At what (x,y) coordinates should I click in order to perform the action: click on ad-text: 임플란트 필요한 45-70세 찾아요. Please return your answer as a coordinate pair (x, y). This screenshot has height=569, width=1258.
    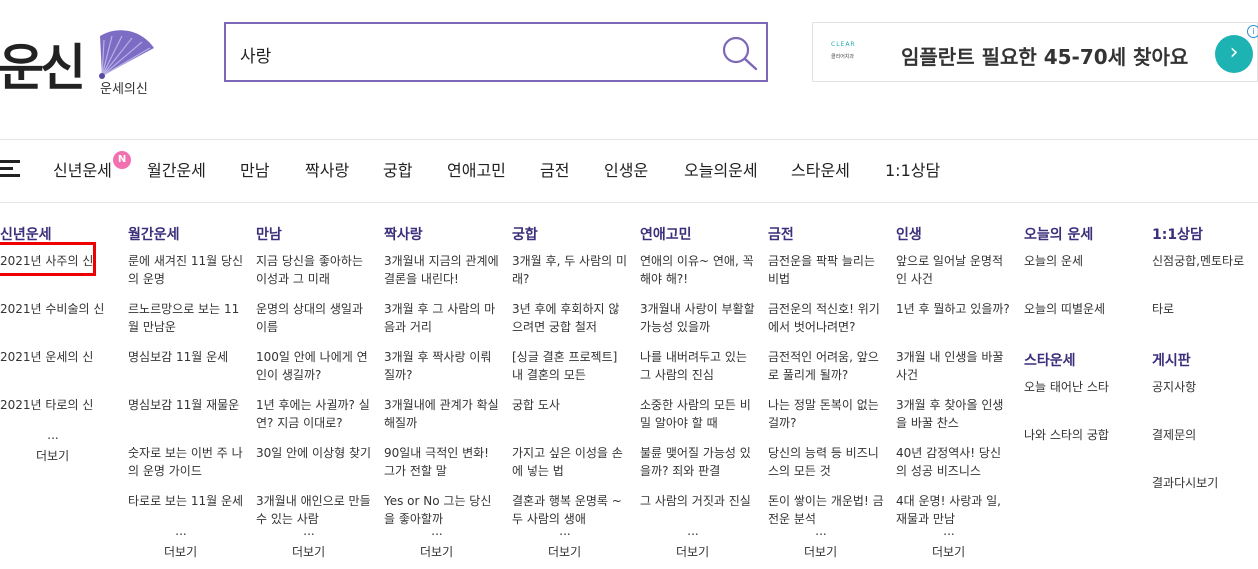
    Looking at the image, I should click on (1044, 55).